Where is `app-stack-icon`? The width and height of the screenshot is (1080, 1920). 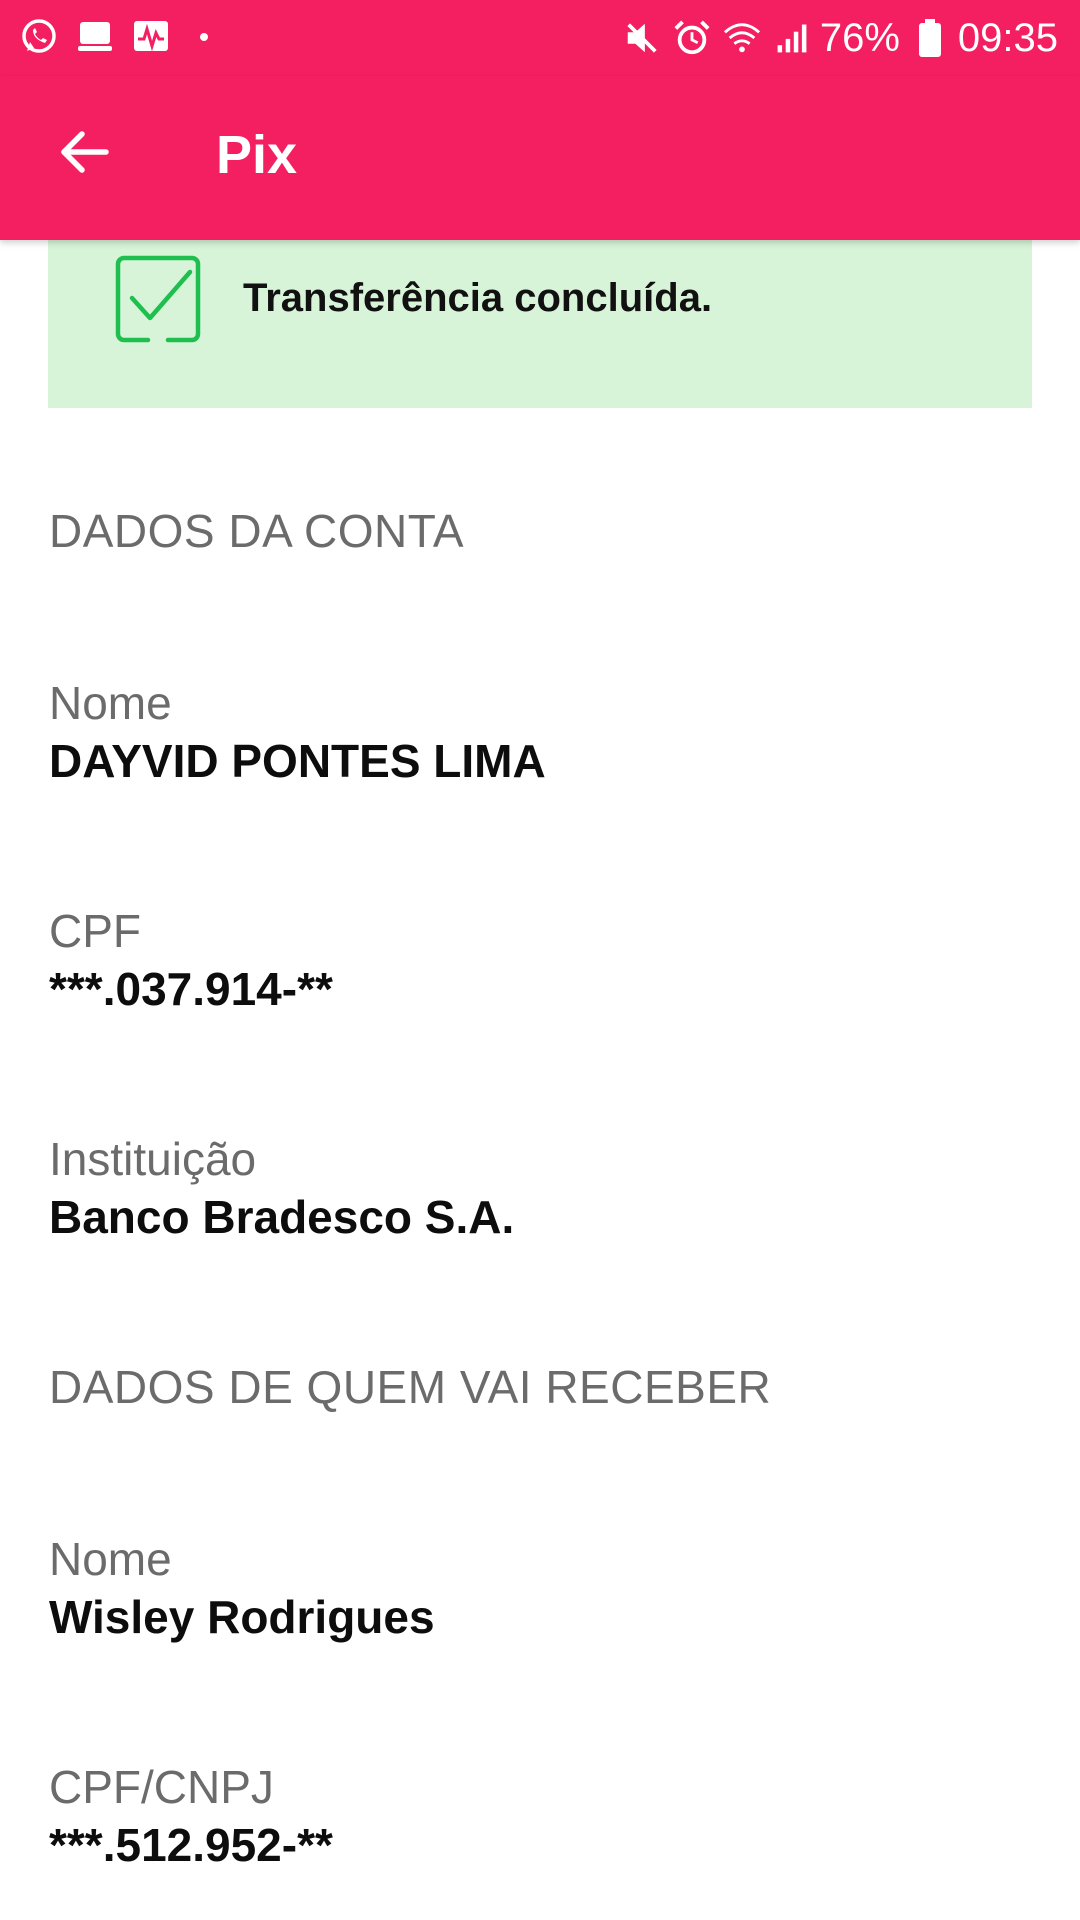 app-stack-icon is located at coordinates (95, 37).